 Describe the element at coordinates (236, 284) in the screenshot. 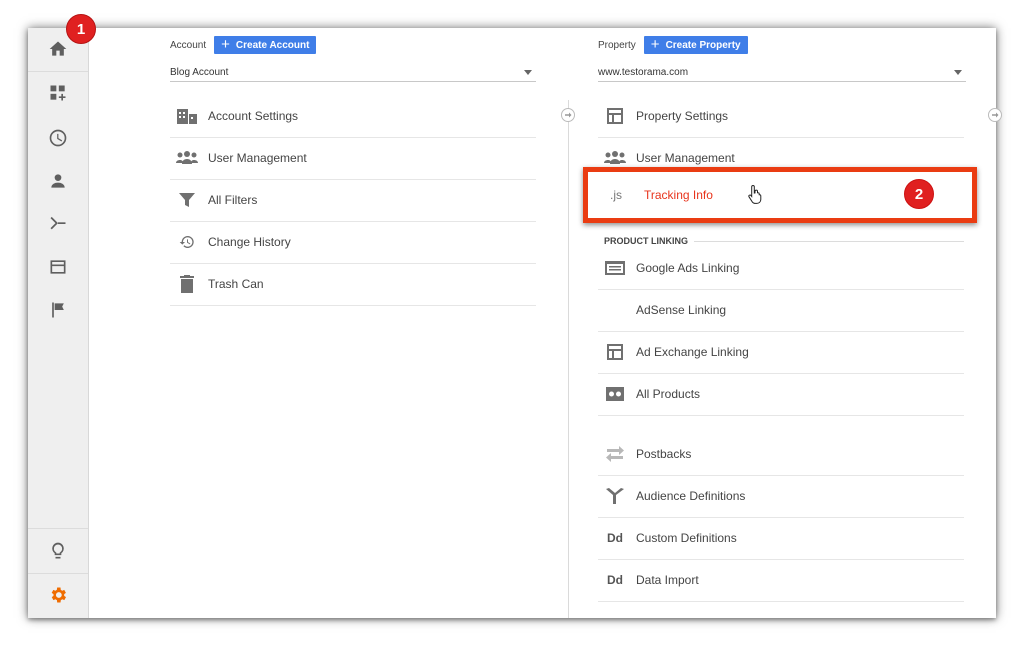

I see `trash-can-label: Trash Can` at that location.